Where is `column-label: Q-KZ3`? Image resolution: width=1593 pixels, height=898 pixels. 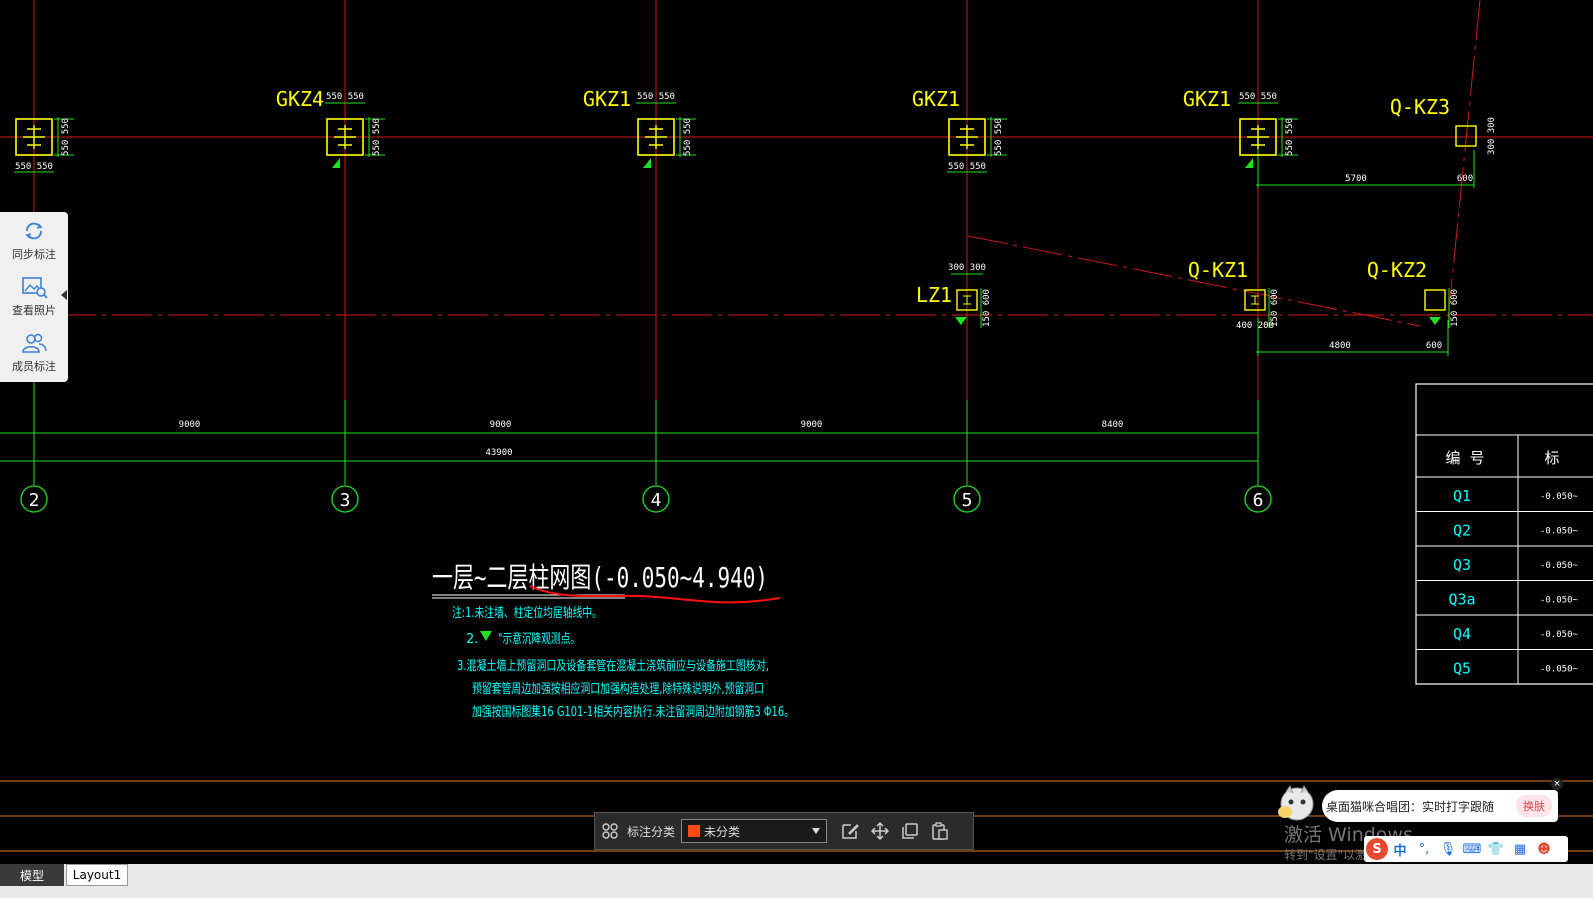 column-label: Q-KZ3 is located at coordinates (1420, 107).